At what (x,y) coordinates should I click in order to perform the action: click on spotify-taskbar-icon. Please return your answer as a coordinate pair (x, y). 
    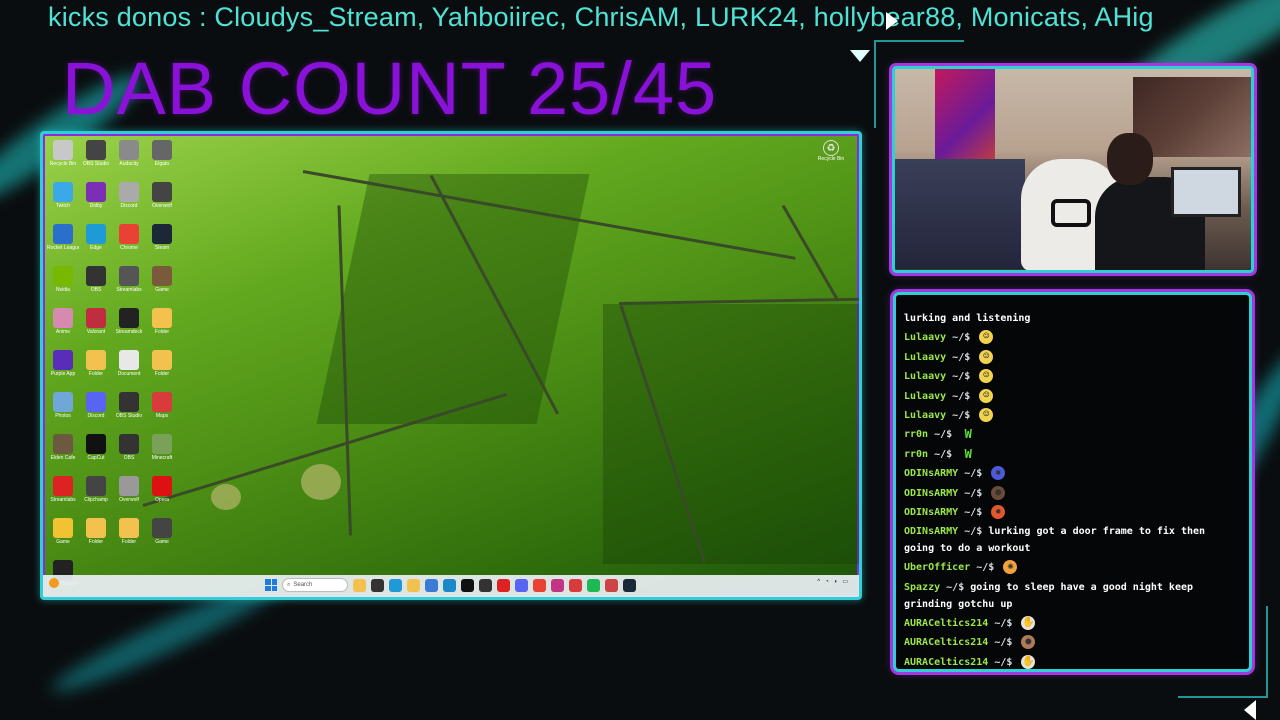
    Looking at the image, I should click on (593, 585).